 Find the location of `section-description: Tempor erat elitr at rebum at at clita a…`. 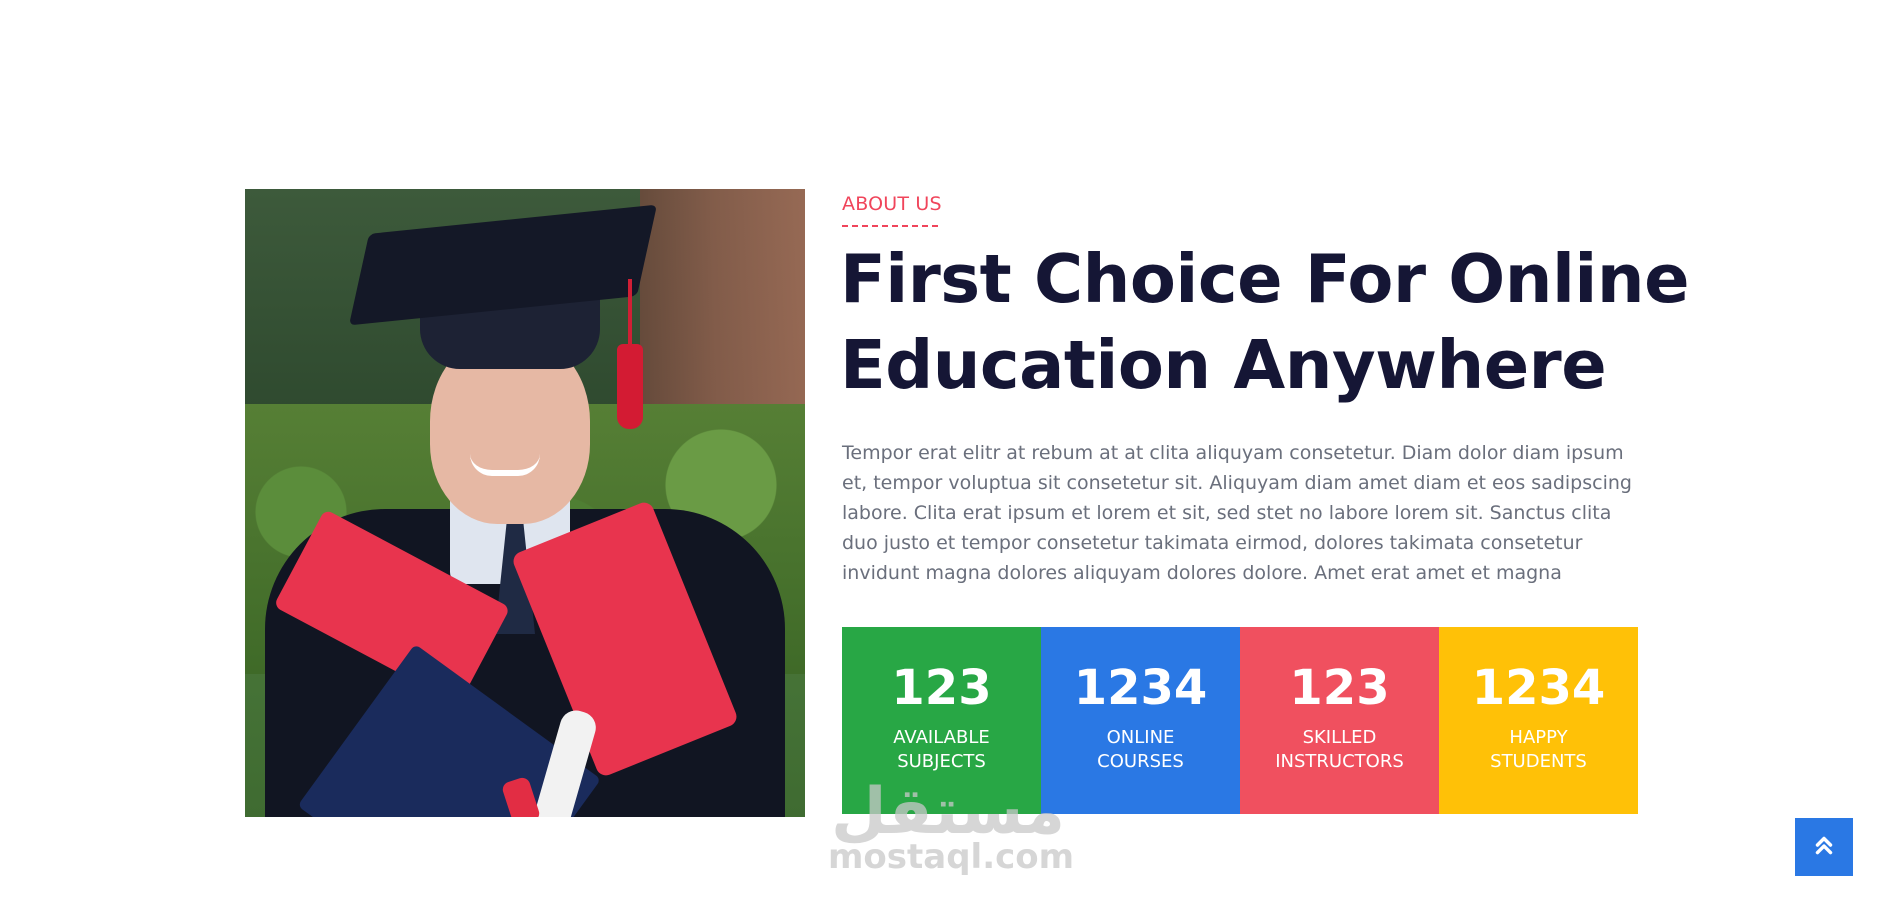

section-description: Tempor erat elitr at rebum at at clita a… is located at coordinates (1237, 513).